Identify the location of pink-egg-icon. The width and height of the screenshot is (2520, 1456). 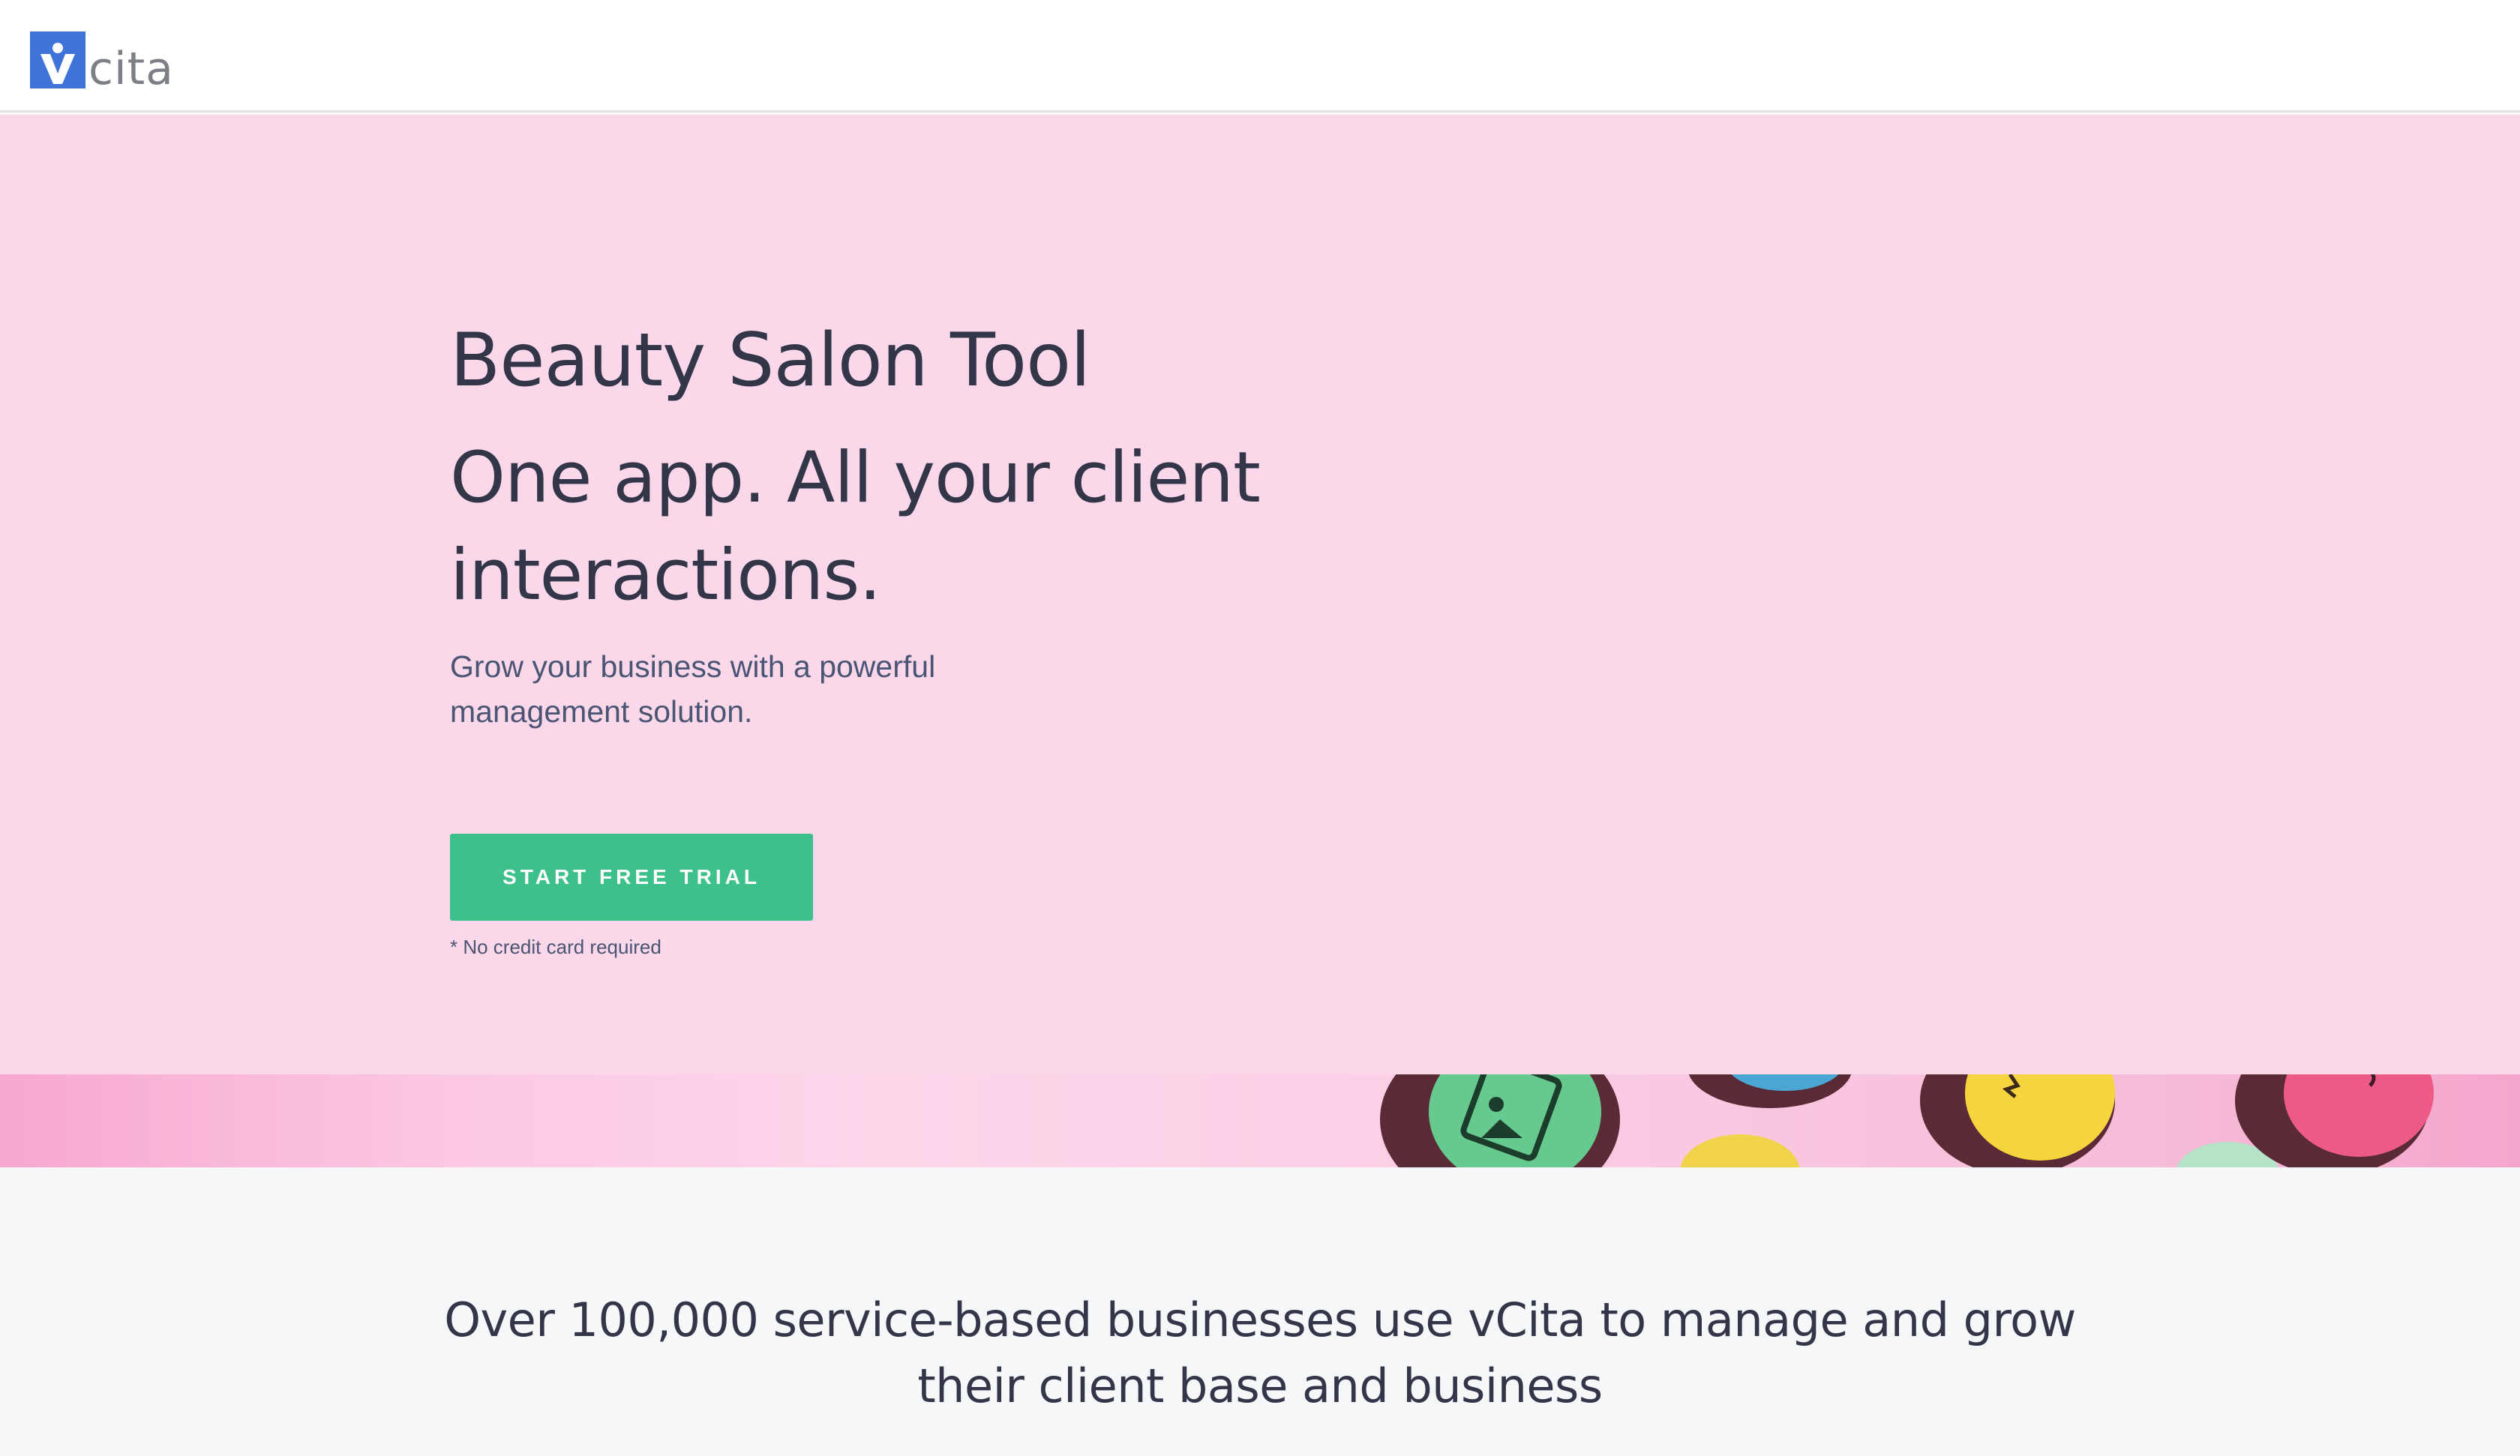
(2334, 1120).